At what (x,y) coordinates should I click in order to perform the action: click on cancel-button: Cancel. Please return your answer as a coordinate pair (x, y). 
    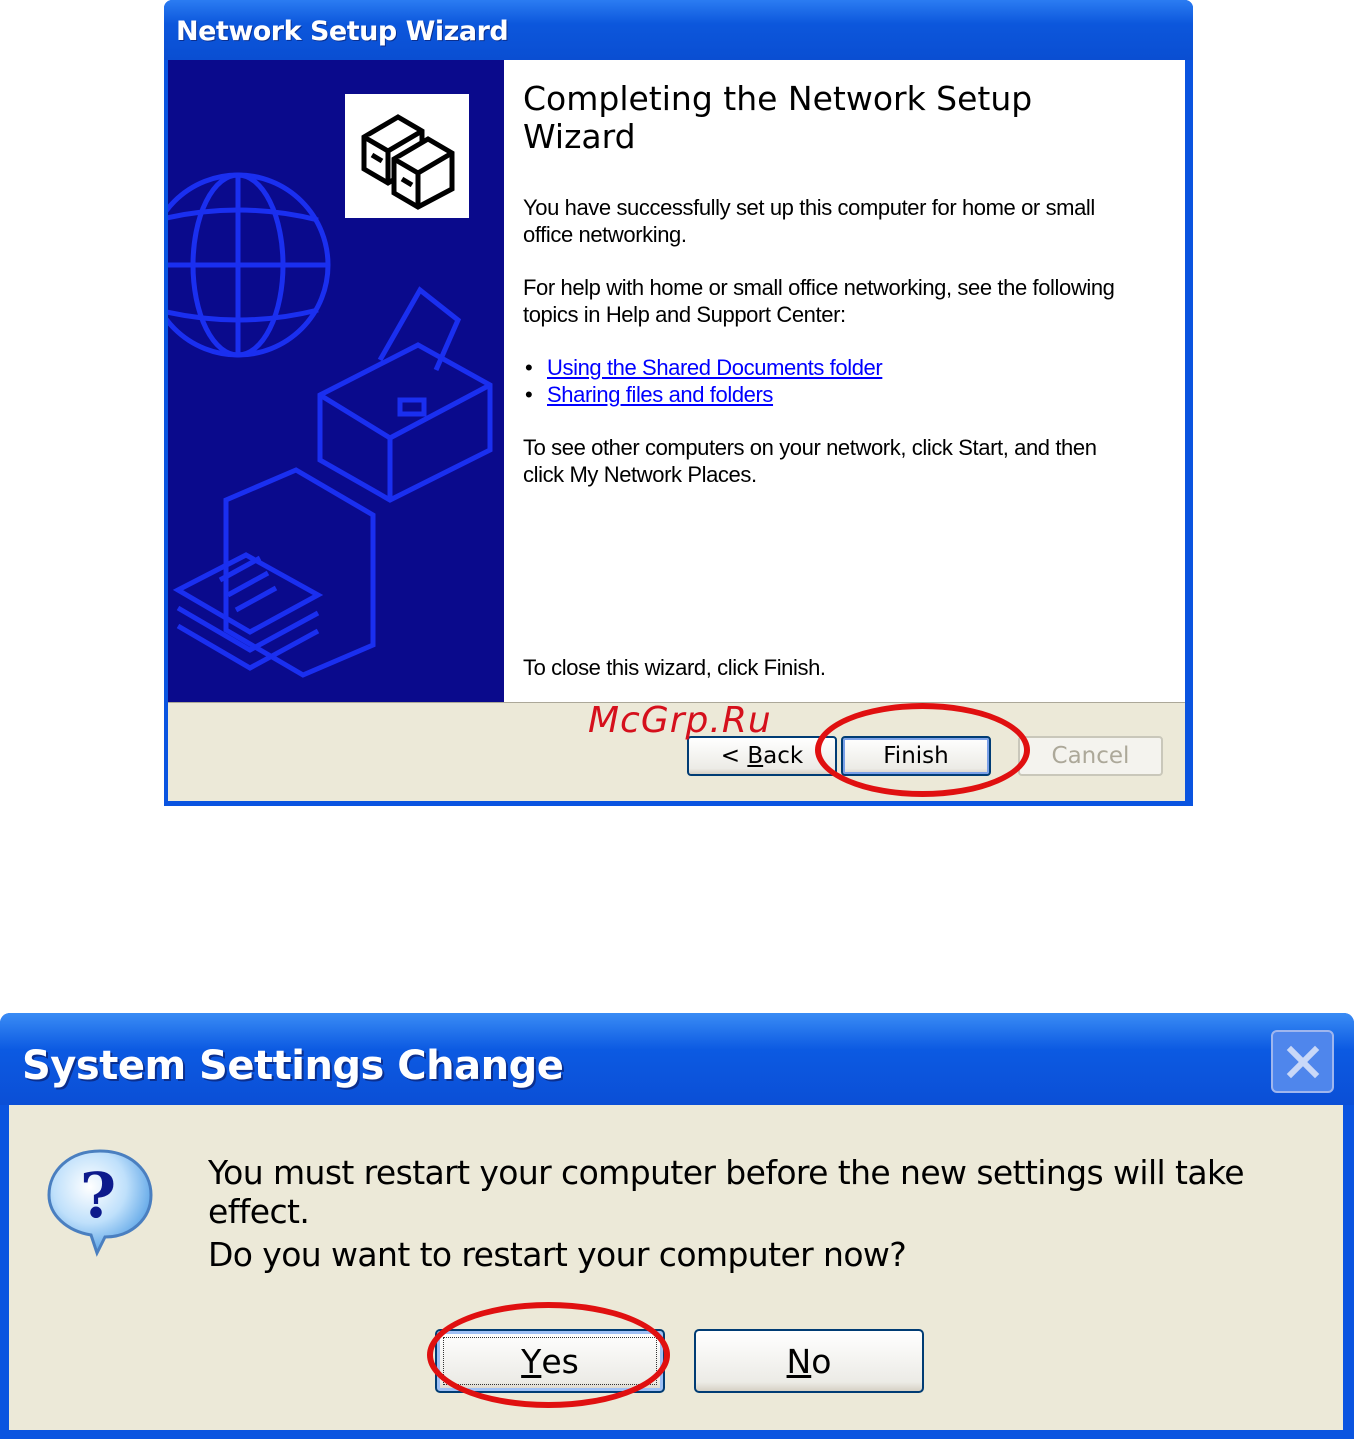
    Looking at the image, I should click on (1090, 756).